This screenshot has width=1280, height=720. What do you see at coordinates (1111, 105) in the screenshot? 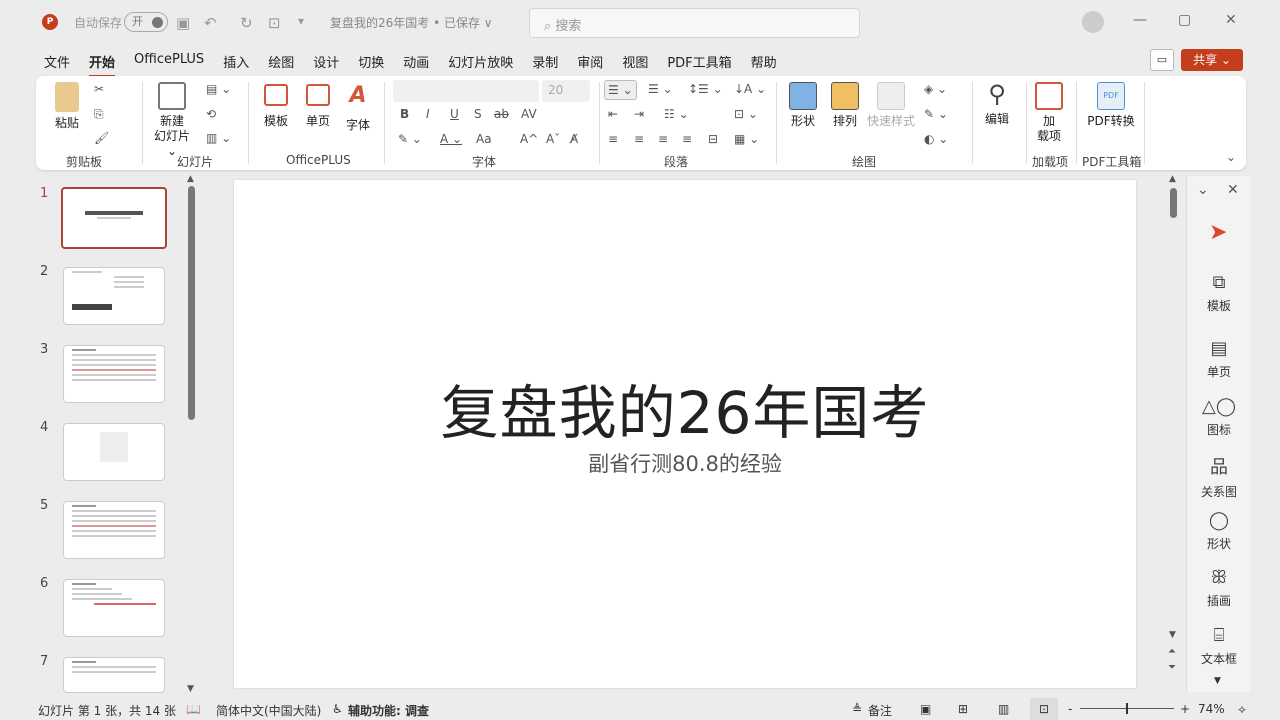
I see `pdf-convert-button: PDF PDF转换` at bounding box center [1111, 105].